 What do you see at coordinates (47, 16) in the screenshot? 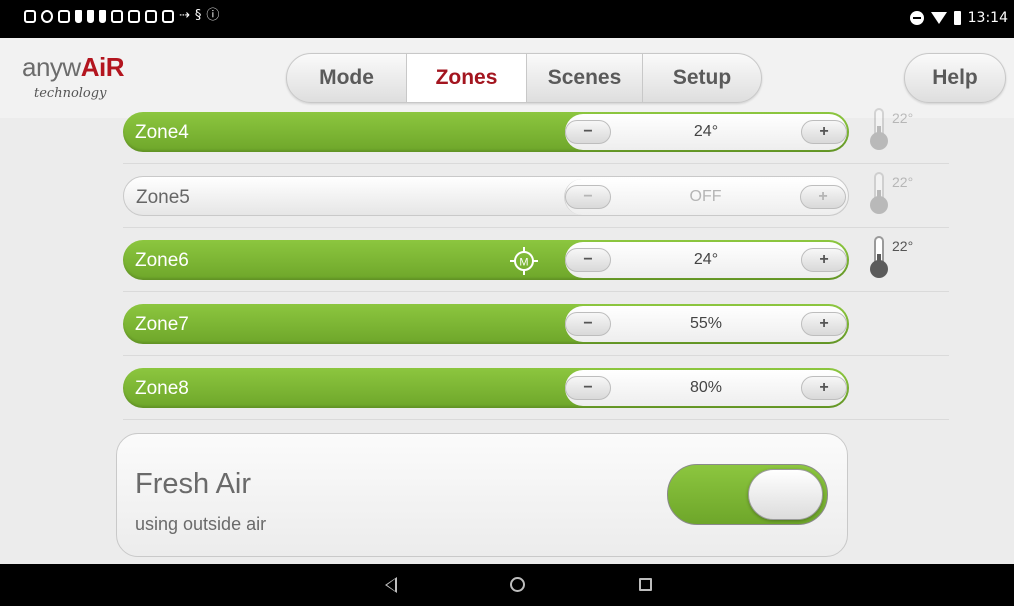
I see `eye-icon` at bounding box center [47, 16].